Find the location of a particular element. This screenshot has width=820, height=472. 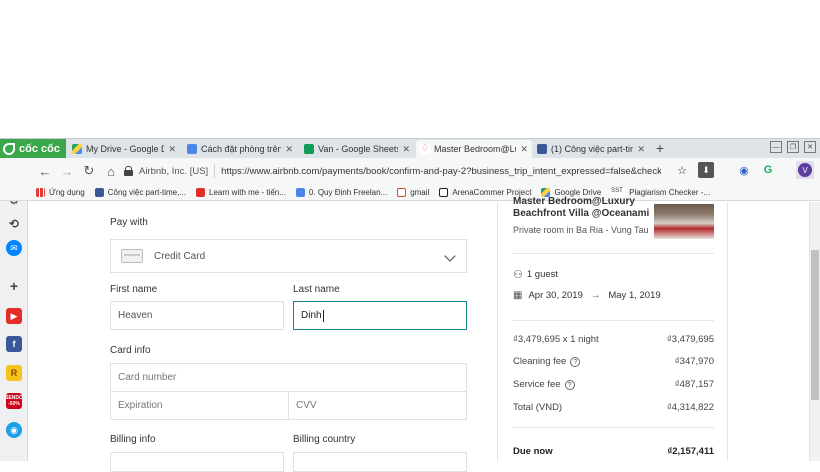

listing-title-line2: Beachfront Villa @Oceanami is located at coordinates (581, 213).